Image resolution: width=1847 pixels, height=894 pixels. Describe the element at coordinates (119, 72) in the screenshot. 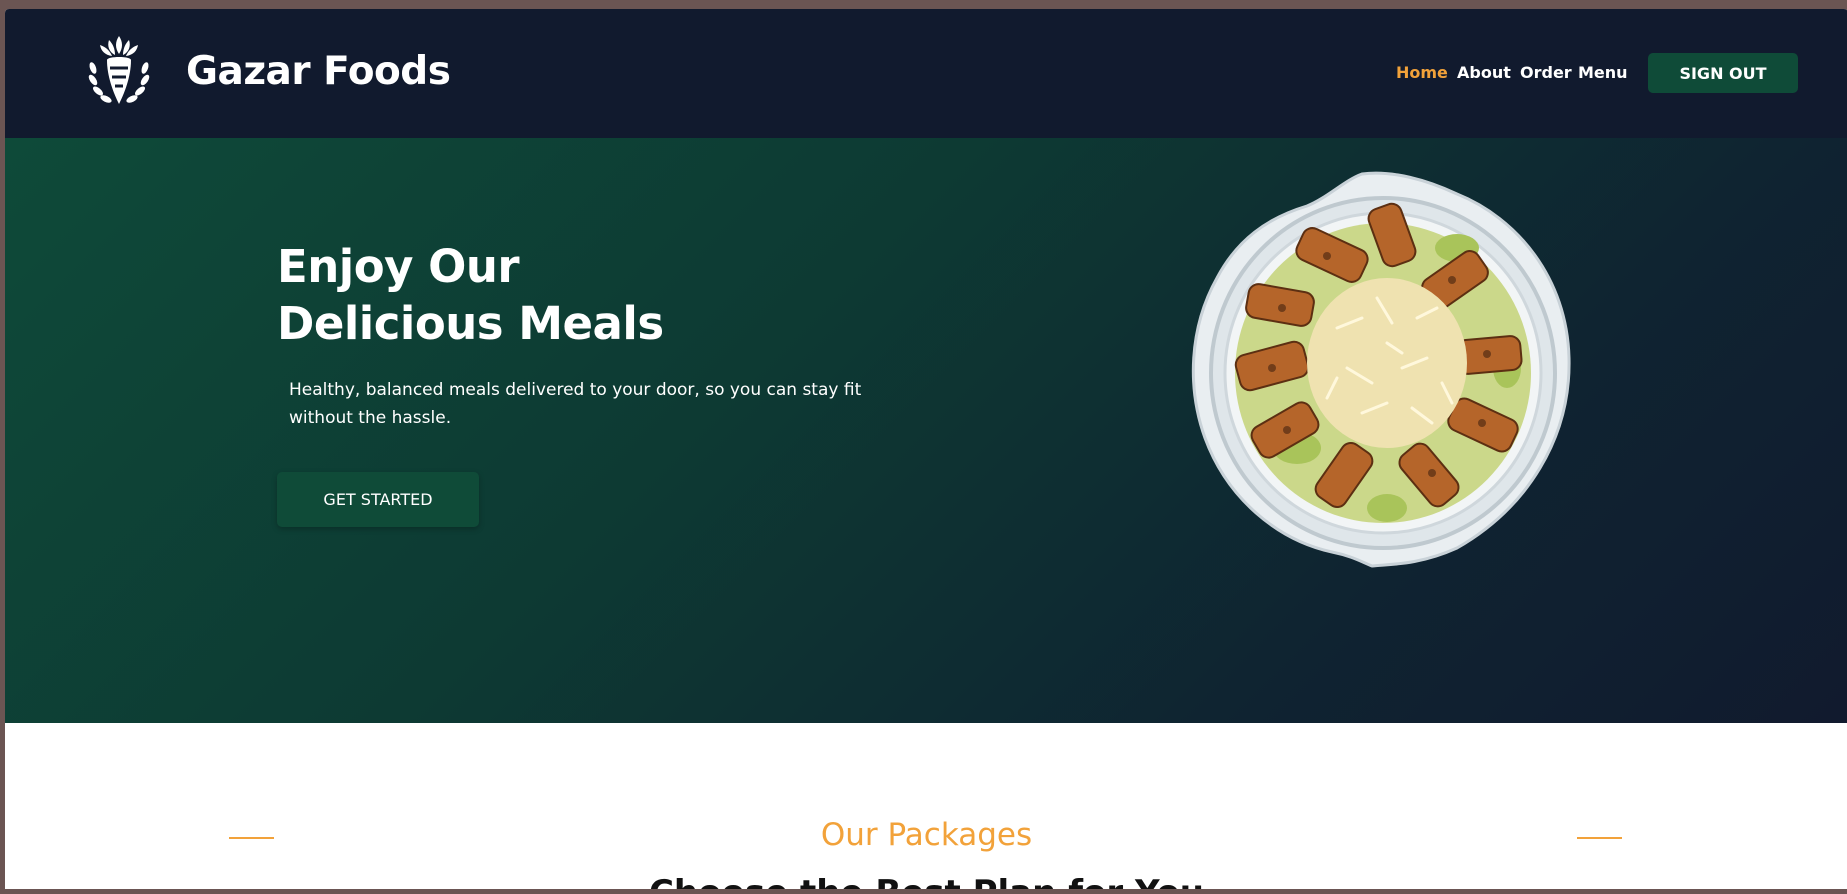

I see `carrot-logo-icon` at that location.